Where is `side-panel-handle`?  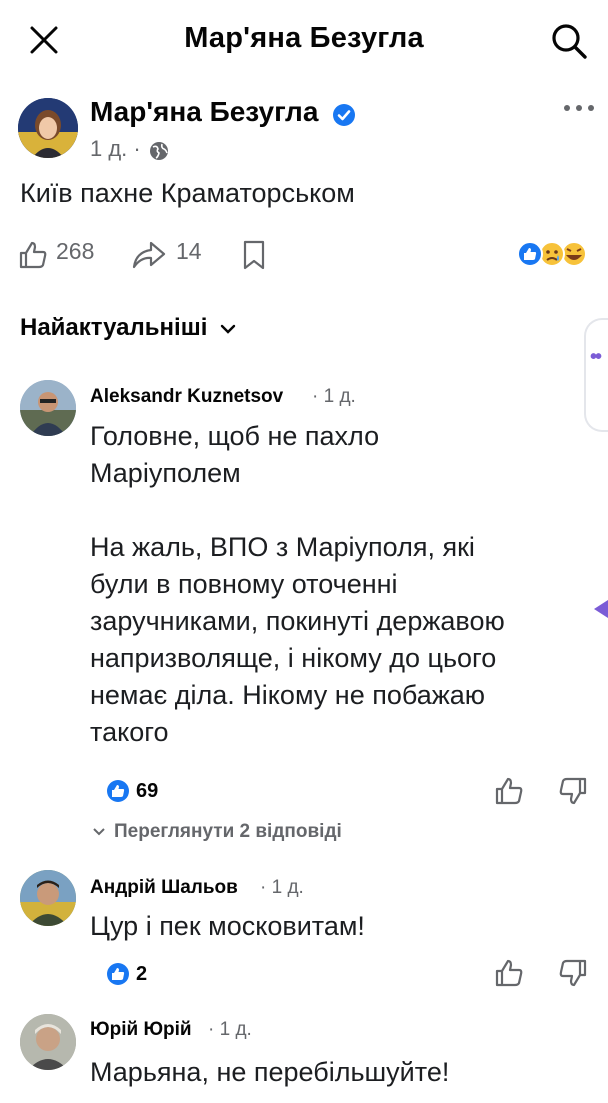
side-panel-handle is located at coordinates (596, 375).